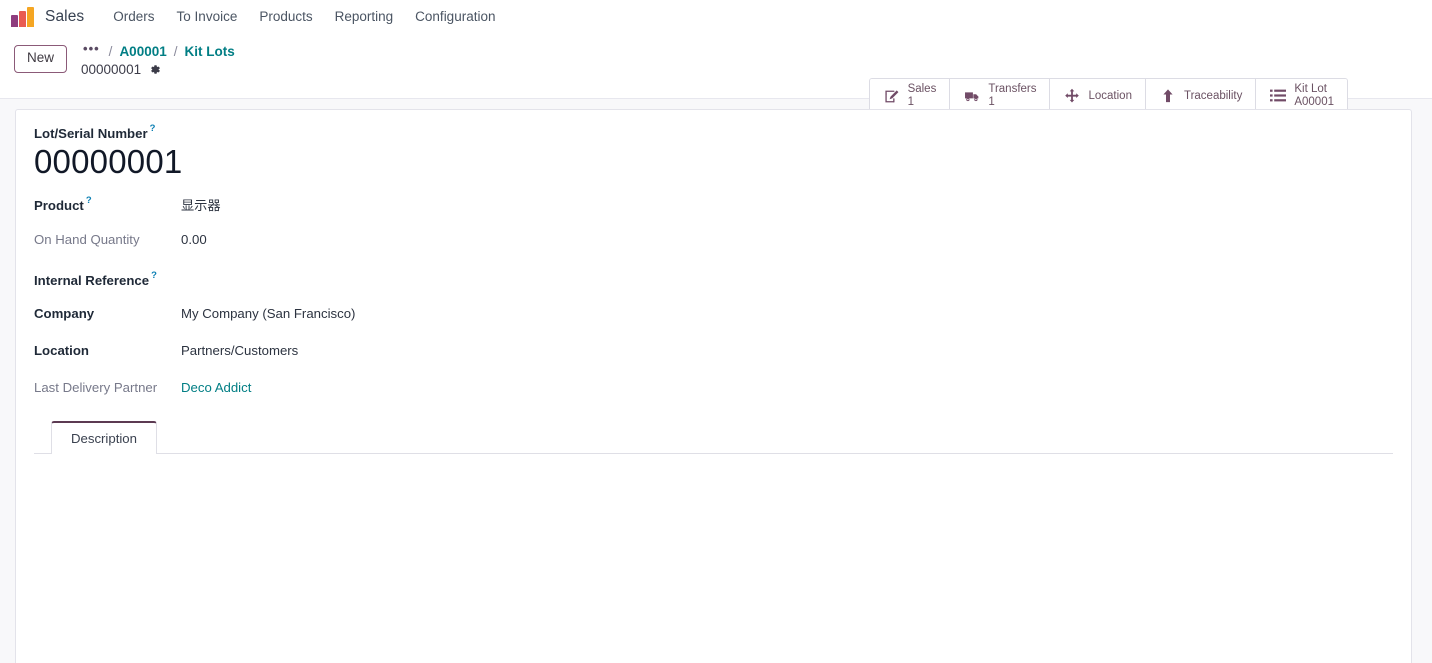 This screenshot has height=663, width=1432. I want to click on stat-button-location: Location, so click(1098, 96).